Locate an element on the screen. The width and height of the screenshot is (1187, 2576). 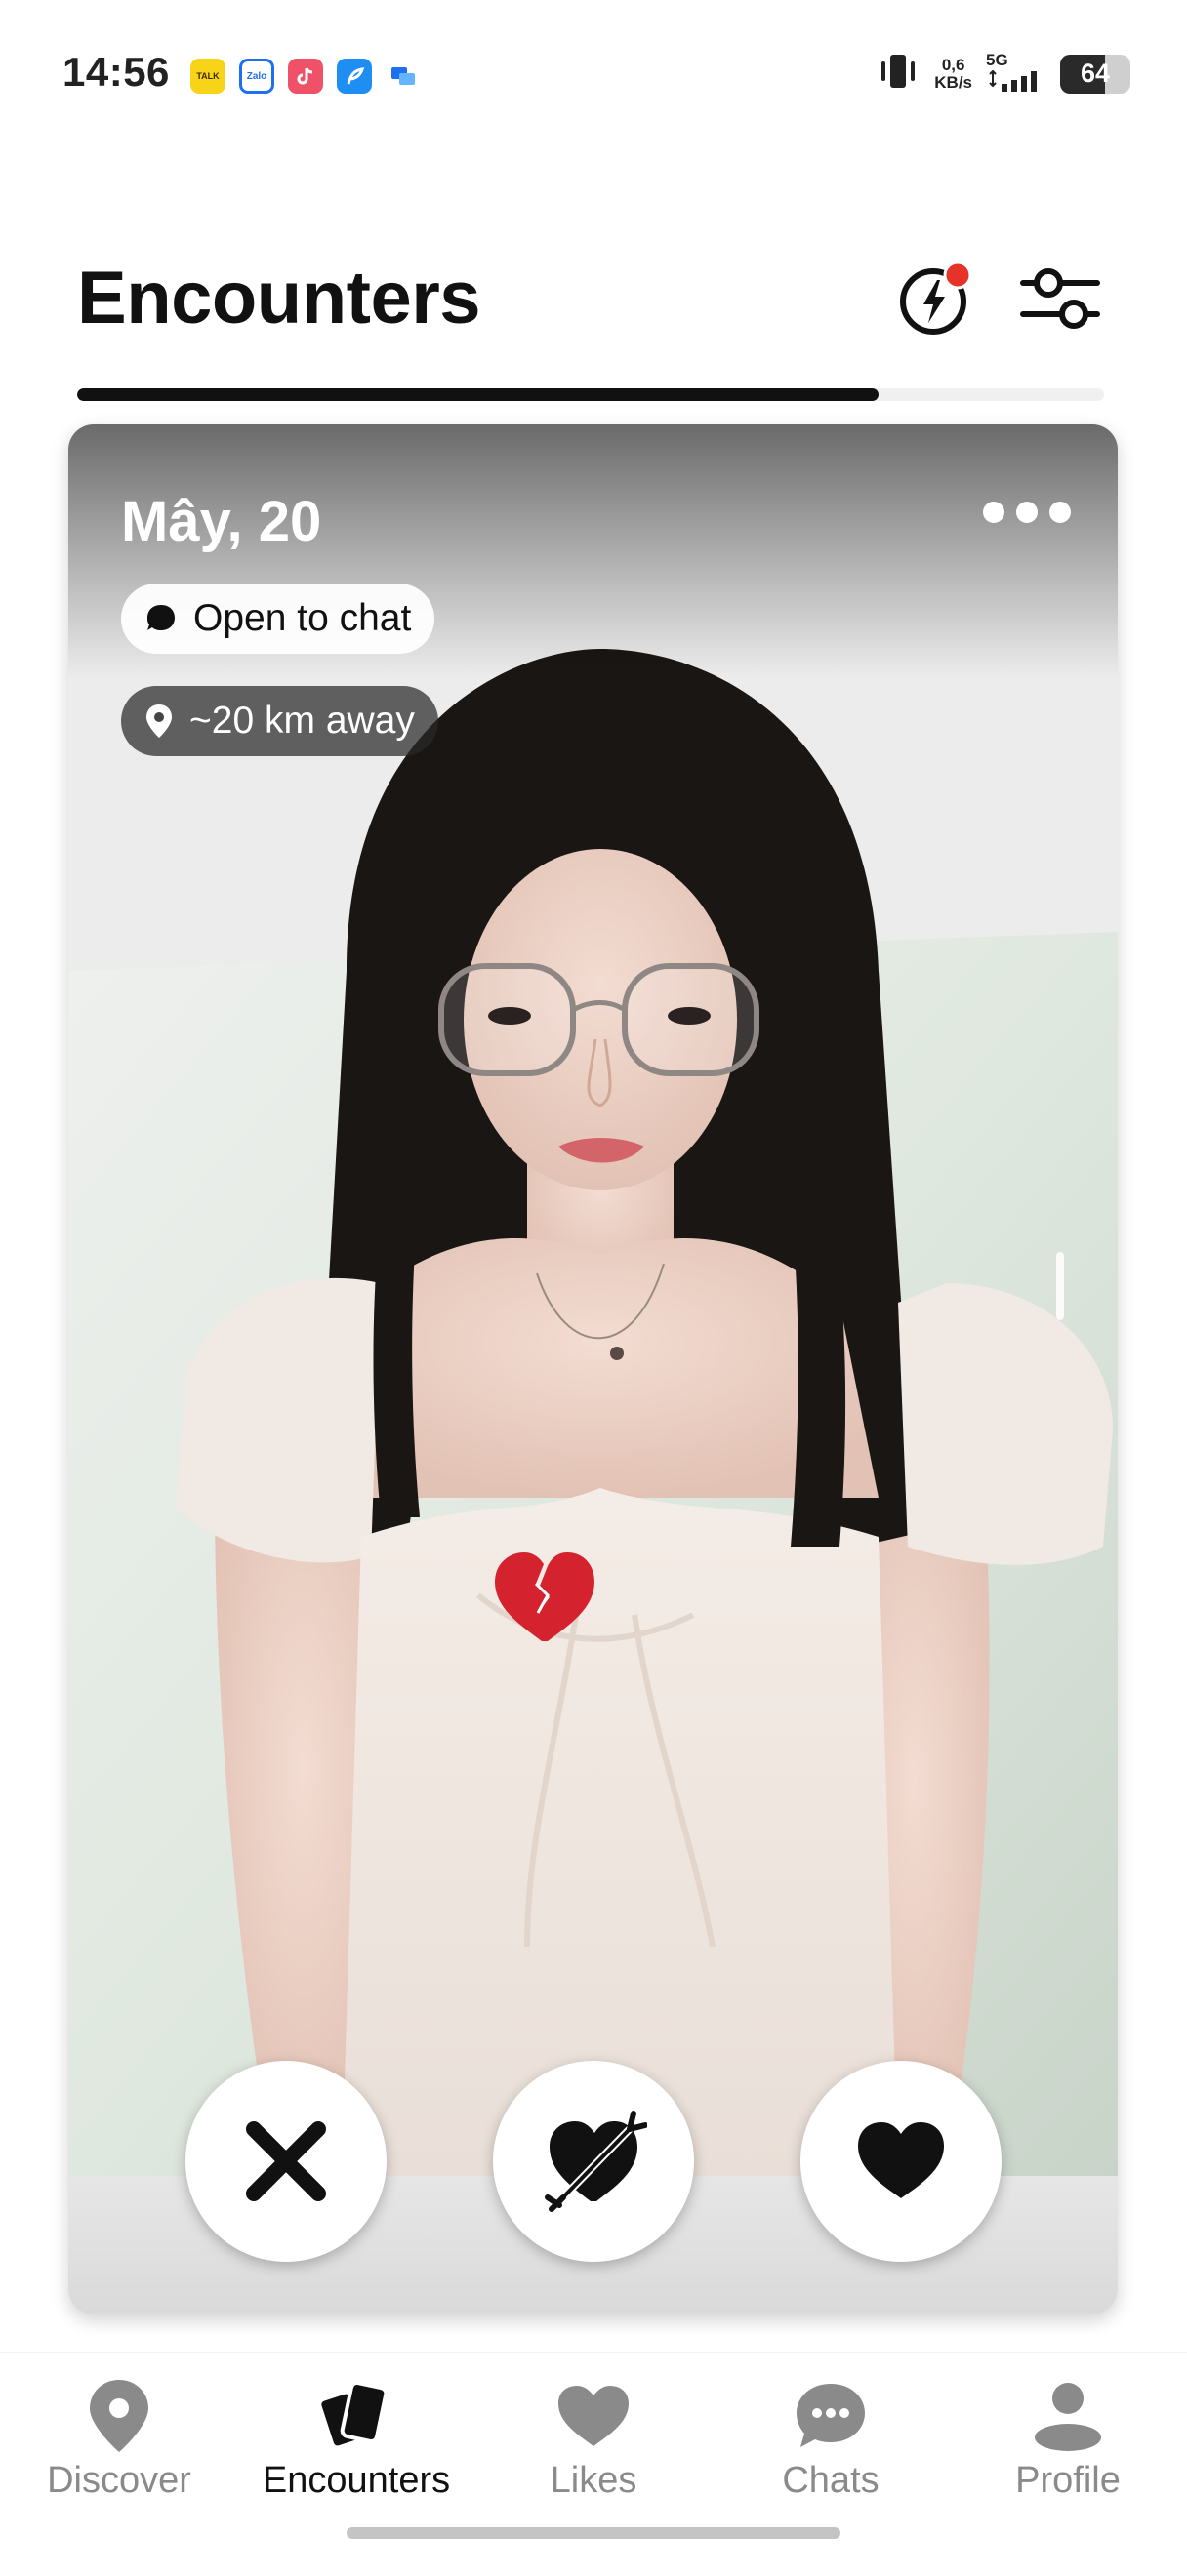
close-icon is located at coordinates (286, 2161).